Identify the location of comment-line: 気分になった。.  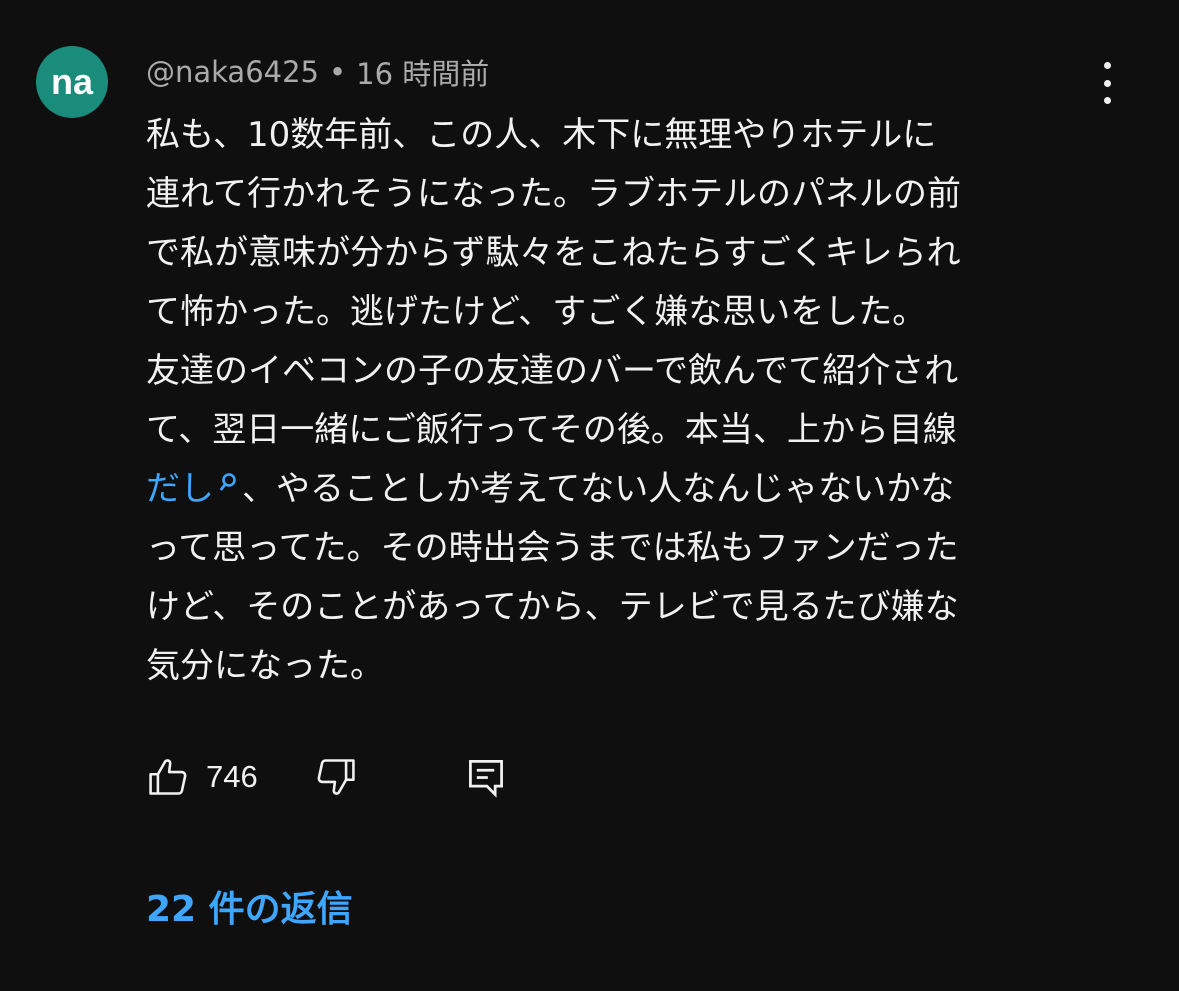
(265, 666).